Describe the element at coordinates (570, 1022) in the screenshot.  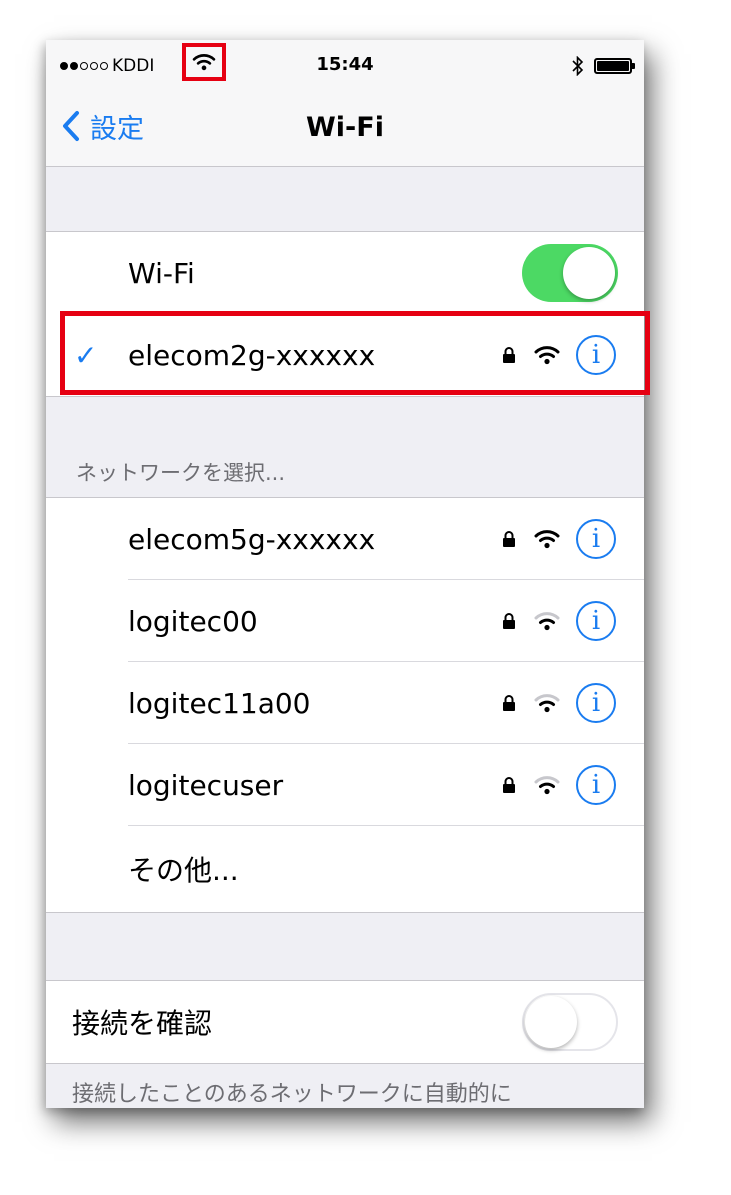
I see `ask-to-join-toggle-switch` at that location.